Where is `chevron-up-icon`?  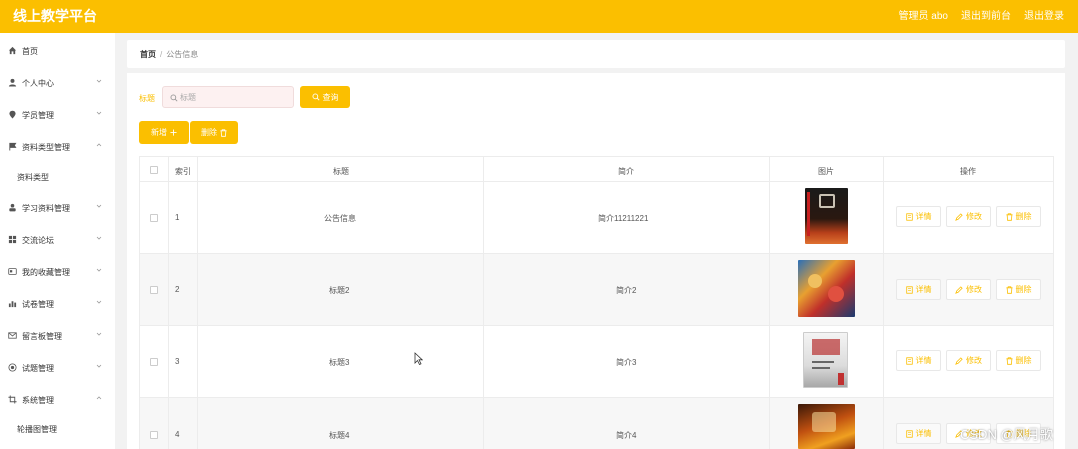
chevron-up-icon is located at coordinates (99, 145).